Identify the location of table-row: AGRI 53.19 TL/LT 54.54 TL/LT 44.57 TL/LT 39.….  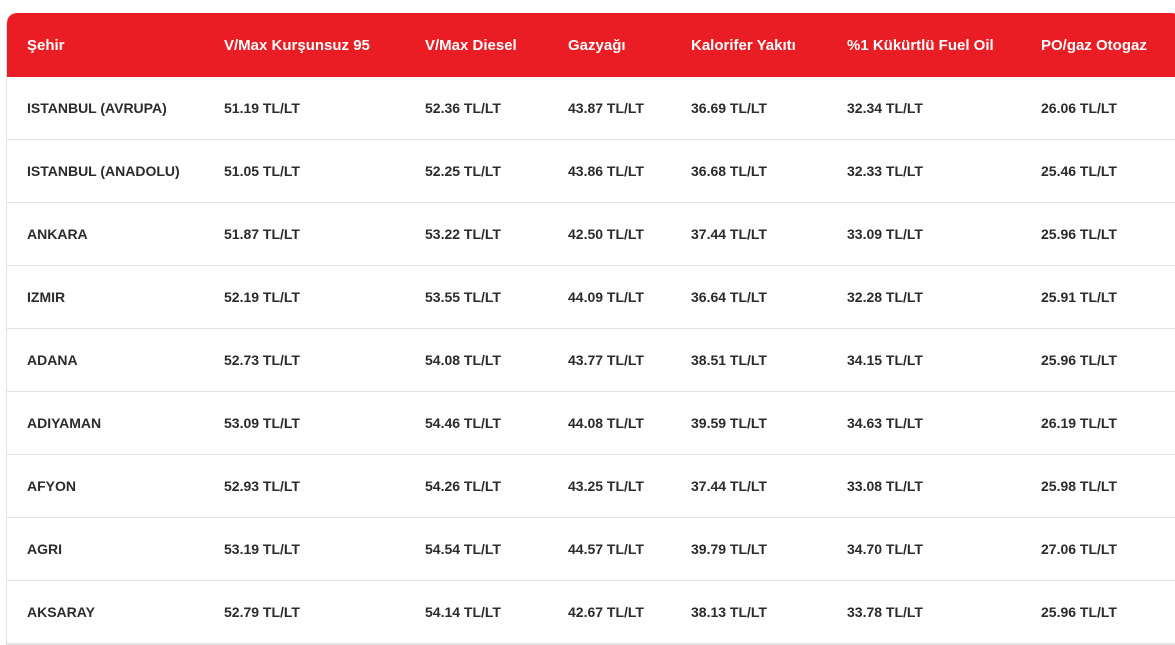
(591, 549).